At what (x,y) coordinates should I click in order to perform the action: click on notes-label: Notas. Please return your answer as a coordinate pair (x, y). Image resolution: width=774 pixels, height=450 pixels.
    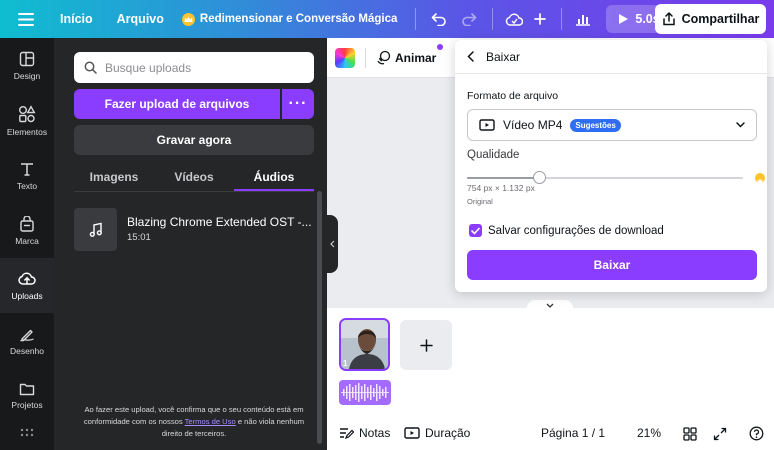
    Looking at the image, I should click on (375, 433).